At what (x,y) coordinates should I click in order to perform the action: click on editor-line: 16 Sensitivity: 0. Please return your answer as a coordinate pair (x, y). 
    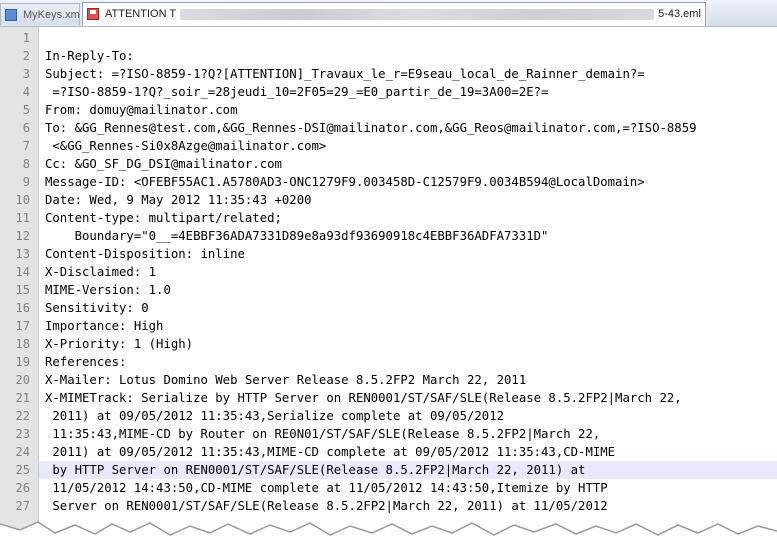
    Looking at the image, I should click on (396, 308).